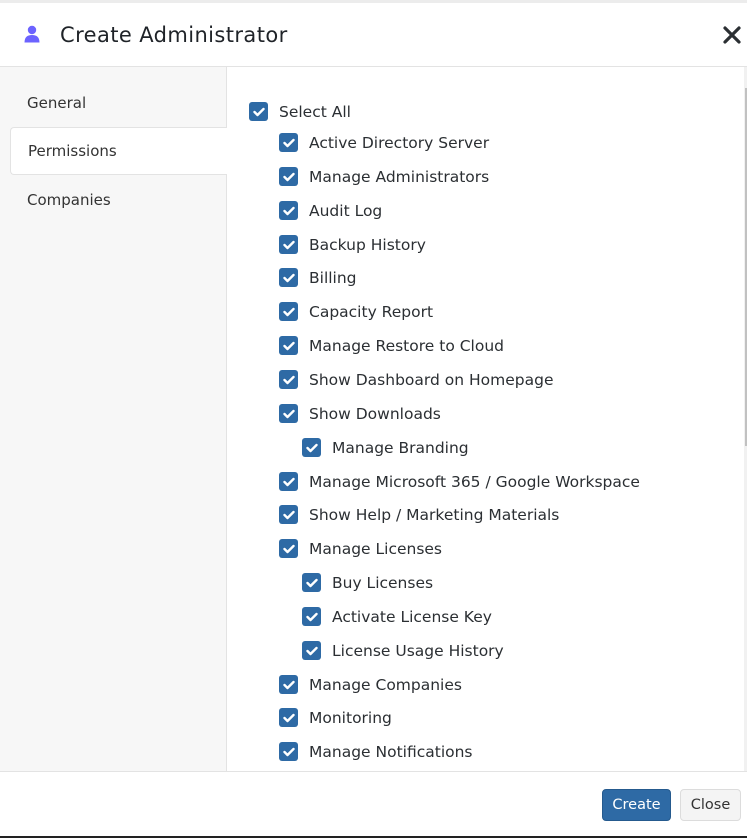  Describe the element at coordinates (69, 200) in the screenshot. I see `tab-label: Companies` at that location.